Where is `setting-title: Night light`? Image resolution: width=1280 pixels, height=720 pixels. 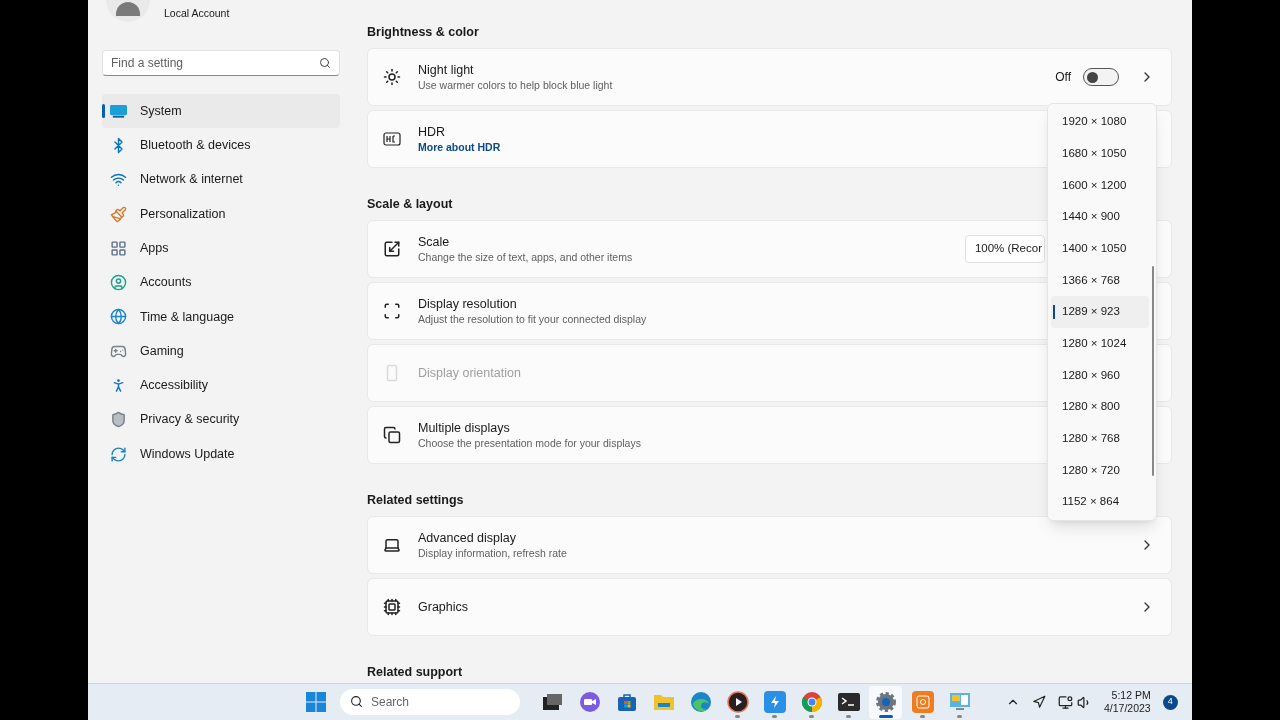 setting-title: Night light is located at coordinates (446, 69).